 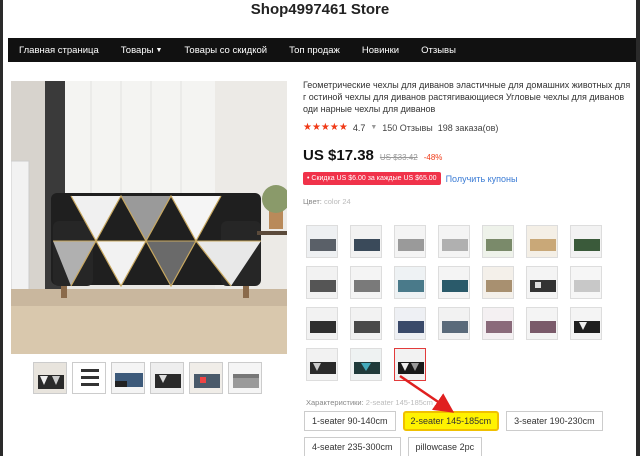 I want to click on store-header: Shop4997461 Store, so click(x=320, y=19).